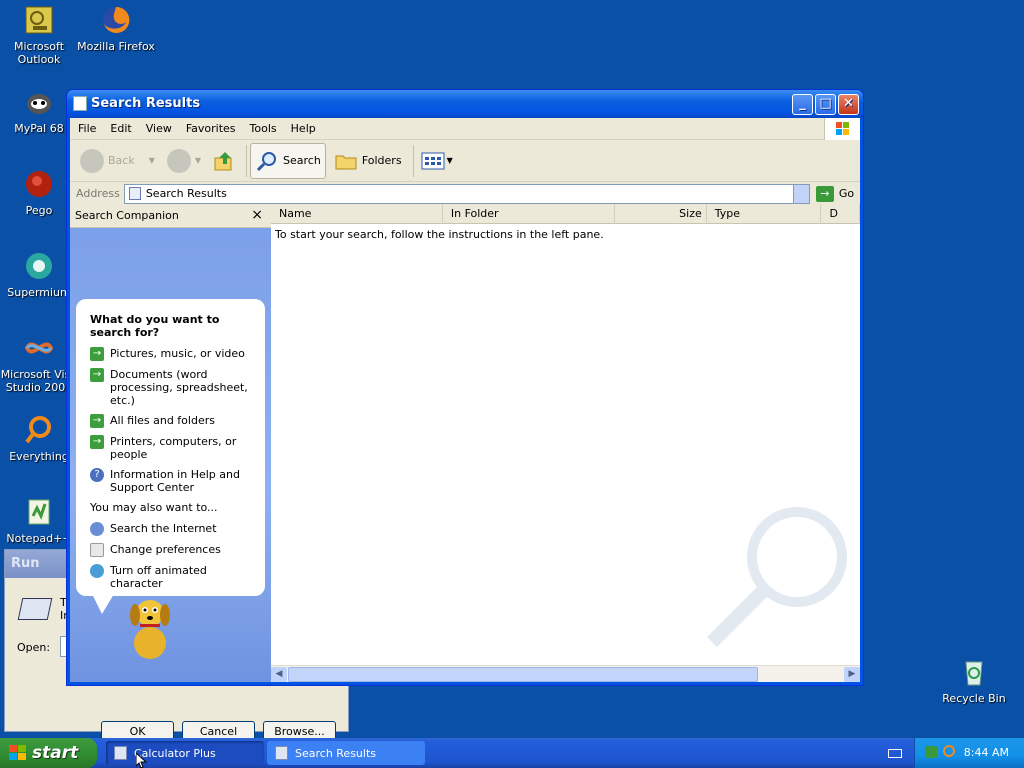  I want to click on close-button: ✕, so click(848, 104).